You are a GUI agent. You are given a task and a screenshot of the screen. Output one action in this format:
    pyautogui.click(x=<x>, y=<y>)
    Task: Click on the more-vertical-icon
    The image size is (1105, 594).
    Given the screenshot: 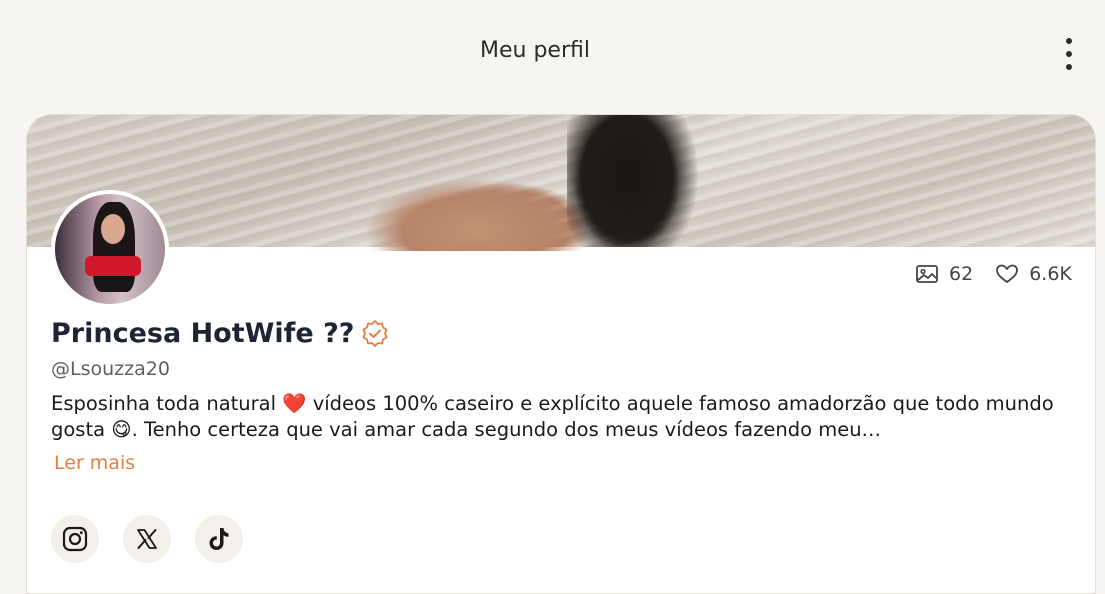 What is the action you would take?
    pyautogui.click(x=1069, y=41)
    